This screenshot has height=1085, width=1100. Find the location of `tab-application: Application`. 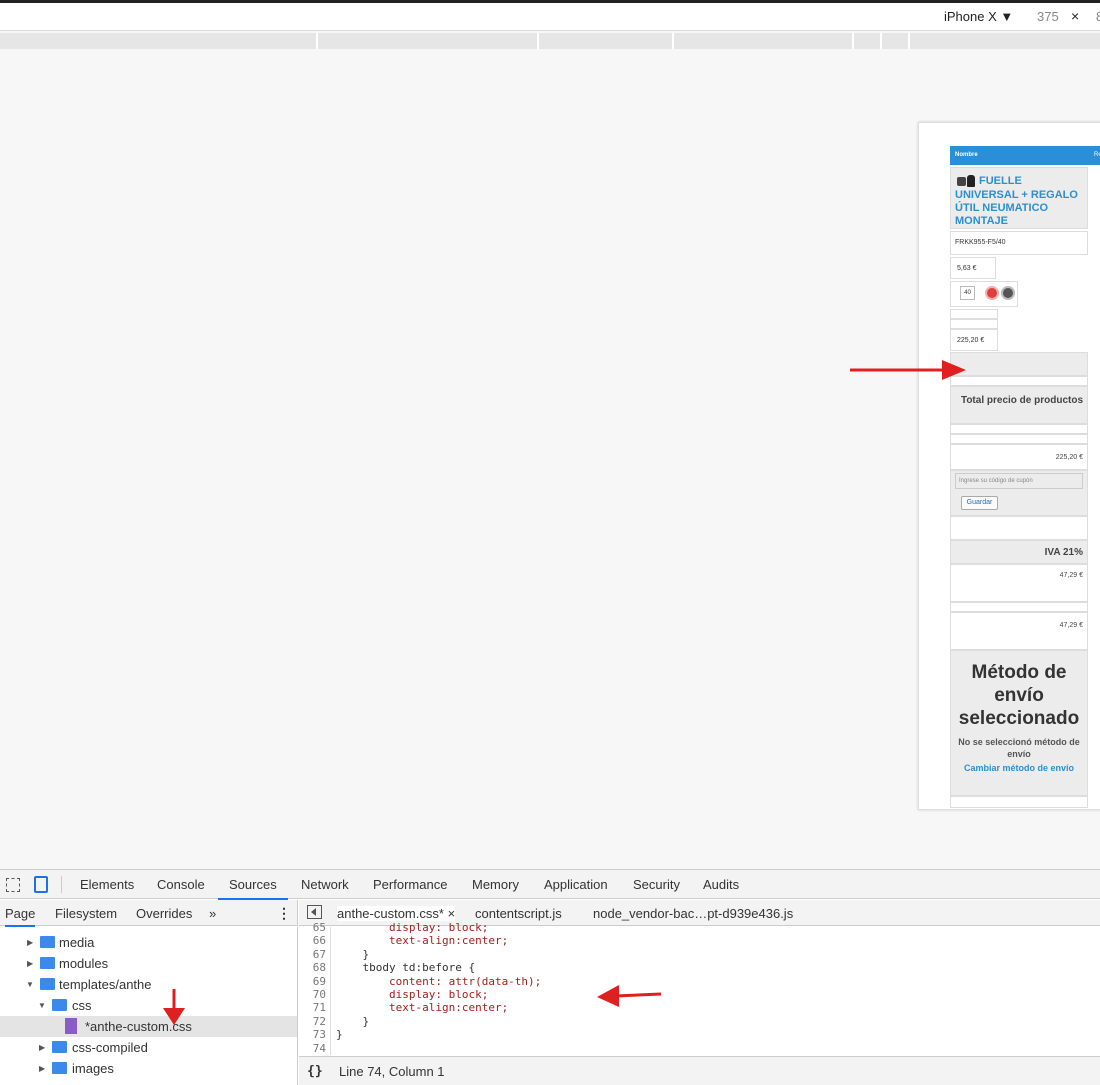

tab-application: Application is located at coordinates (576, 884).